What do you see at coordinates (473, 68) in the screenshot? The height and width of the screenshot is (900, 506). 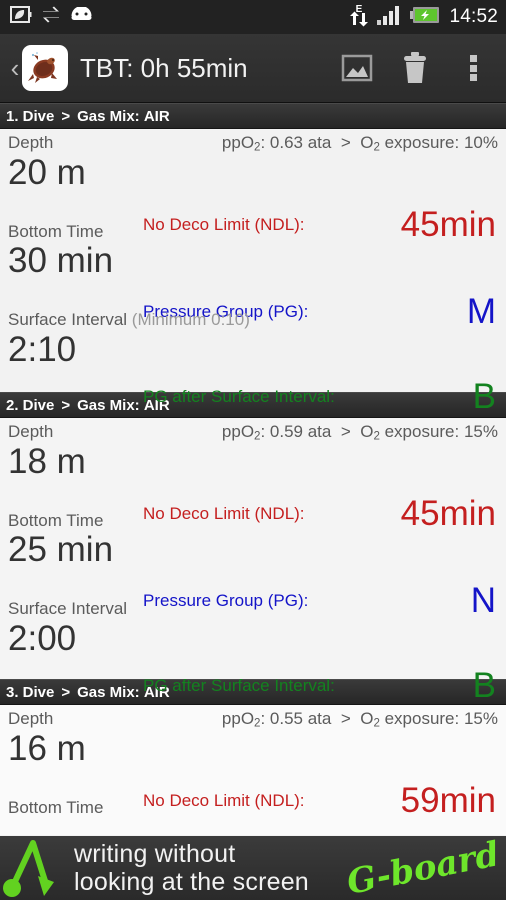 I see `overflow-menu-icon` at bounding box center [473, 68].